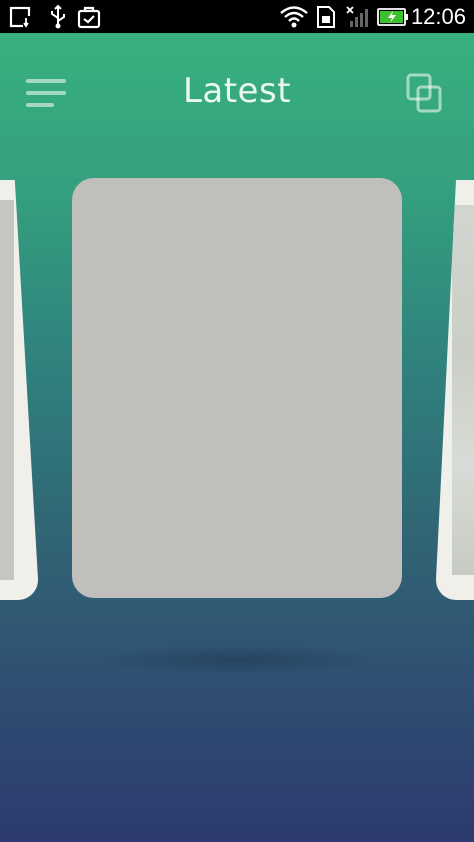 The image size is (474, 842). What do you see at coordinates (58, 16) in the screenshot?
I see `usb-icon` at bounding box center [58, 16].